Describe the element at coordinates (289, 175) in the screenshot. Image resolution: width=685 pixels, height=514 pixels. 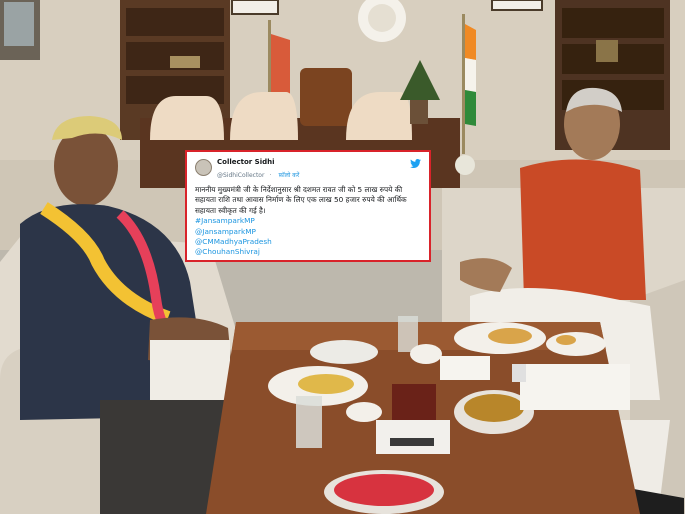
I see `follow-button: फ़ॉलो करें` at that location.